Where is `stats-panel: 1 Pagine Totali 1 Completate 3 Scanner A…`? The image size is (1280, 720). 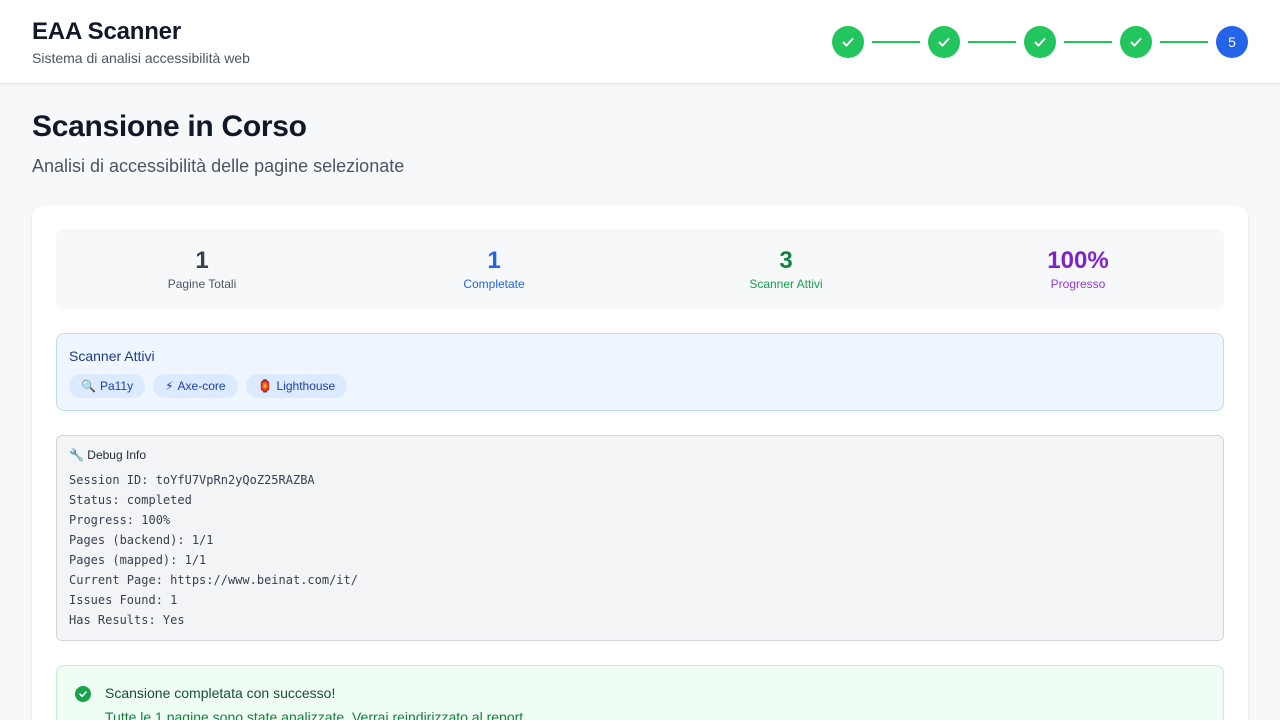
stats-panel: 1 Pagine Totali 1 Completate 3 Scanner A… is located at coordinates (640, 269).